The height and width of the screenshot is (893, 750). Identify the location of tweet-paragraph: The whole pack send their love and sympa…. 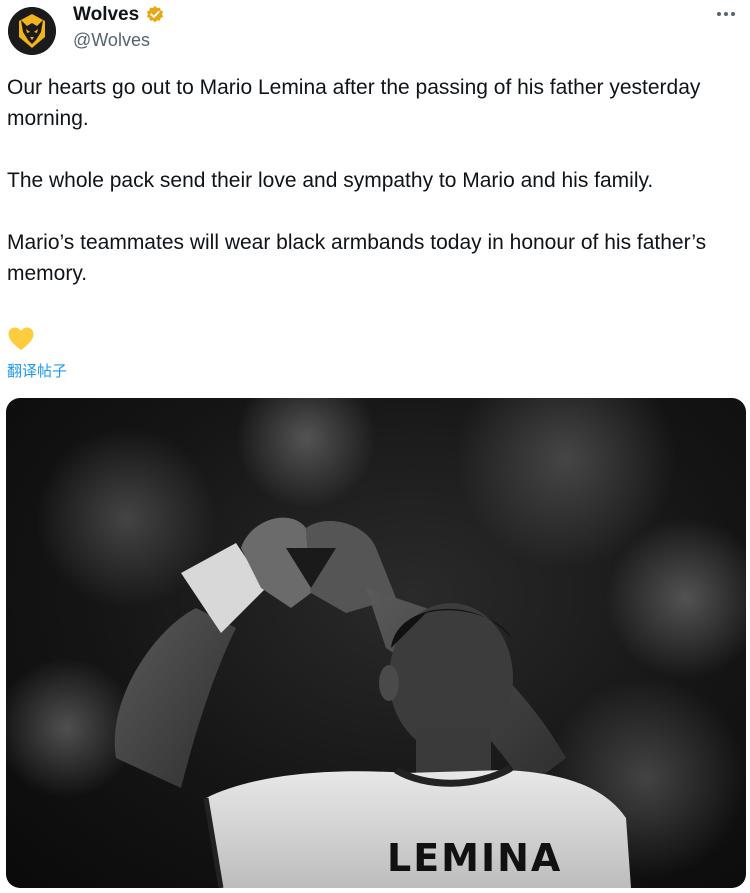
(330, 180).